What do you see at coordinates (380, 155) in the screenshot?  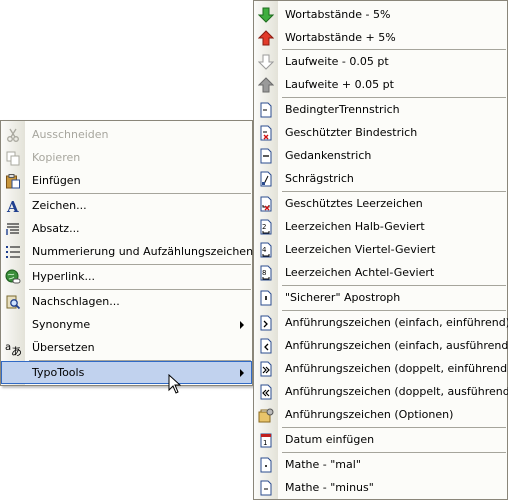 I see `submenu-item-gedankenstrich: Gedankenstrich` at bounding box center [380, 155].